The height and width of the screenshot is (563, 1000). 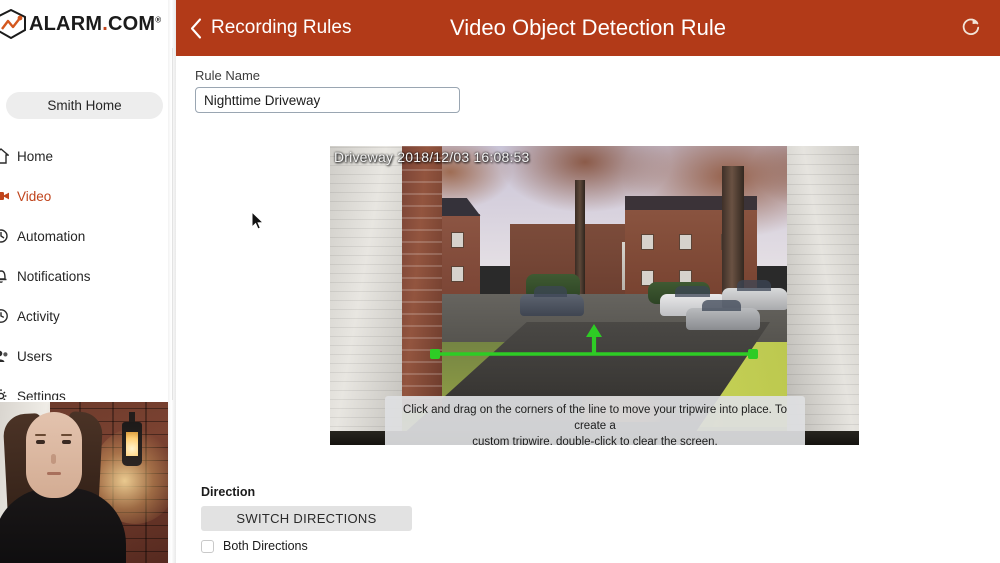 I want to click on self-view-video, so click(x=84, y=481).